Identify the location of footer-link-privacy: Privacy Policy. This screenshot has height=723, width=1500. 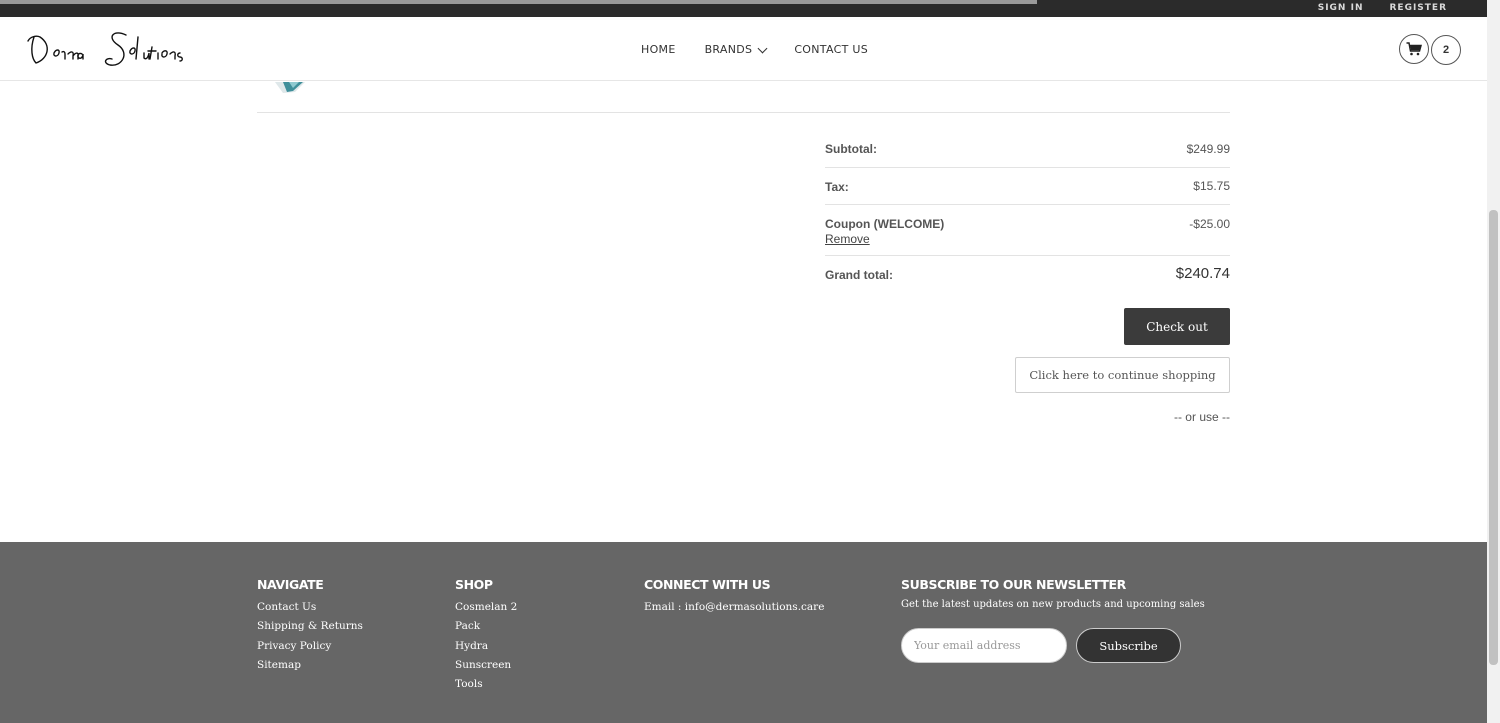
(310, 646).